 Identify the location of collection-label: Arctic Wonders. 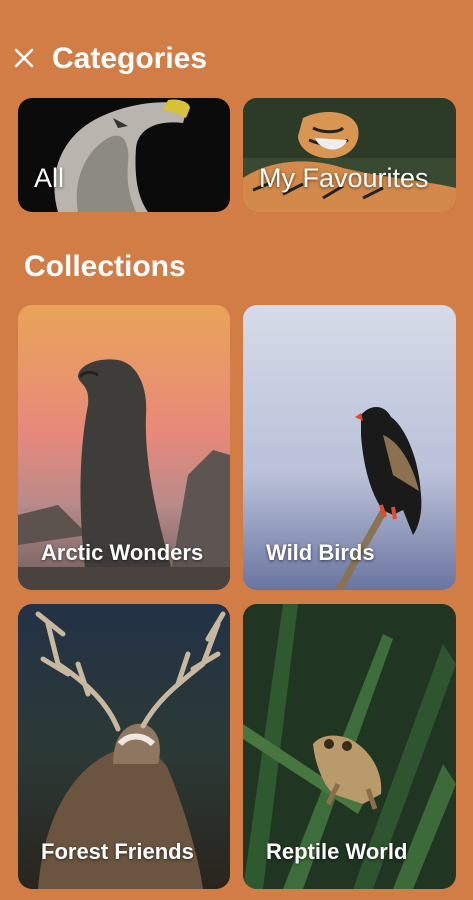
(122, 552).